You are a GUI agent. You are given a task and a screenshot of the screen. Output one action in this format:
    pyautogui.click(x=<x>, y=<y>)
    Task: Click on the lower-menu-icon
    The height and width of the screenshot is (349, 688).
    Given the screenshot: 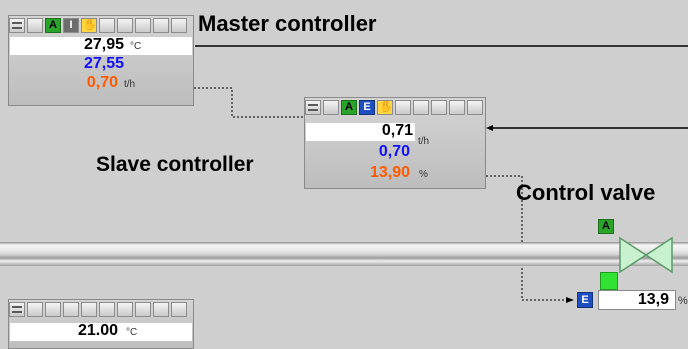 What is the action you would take?
    pyautogui.click(x=17, y=309)
    